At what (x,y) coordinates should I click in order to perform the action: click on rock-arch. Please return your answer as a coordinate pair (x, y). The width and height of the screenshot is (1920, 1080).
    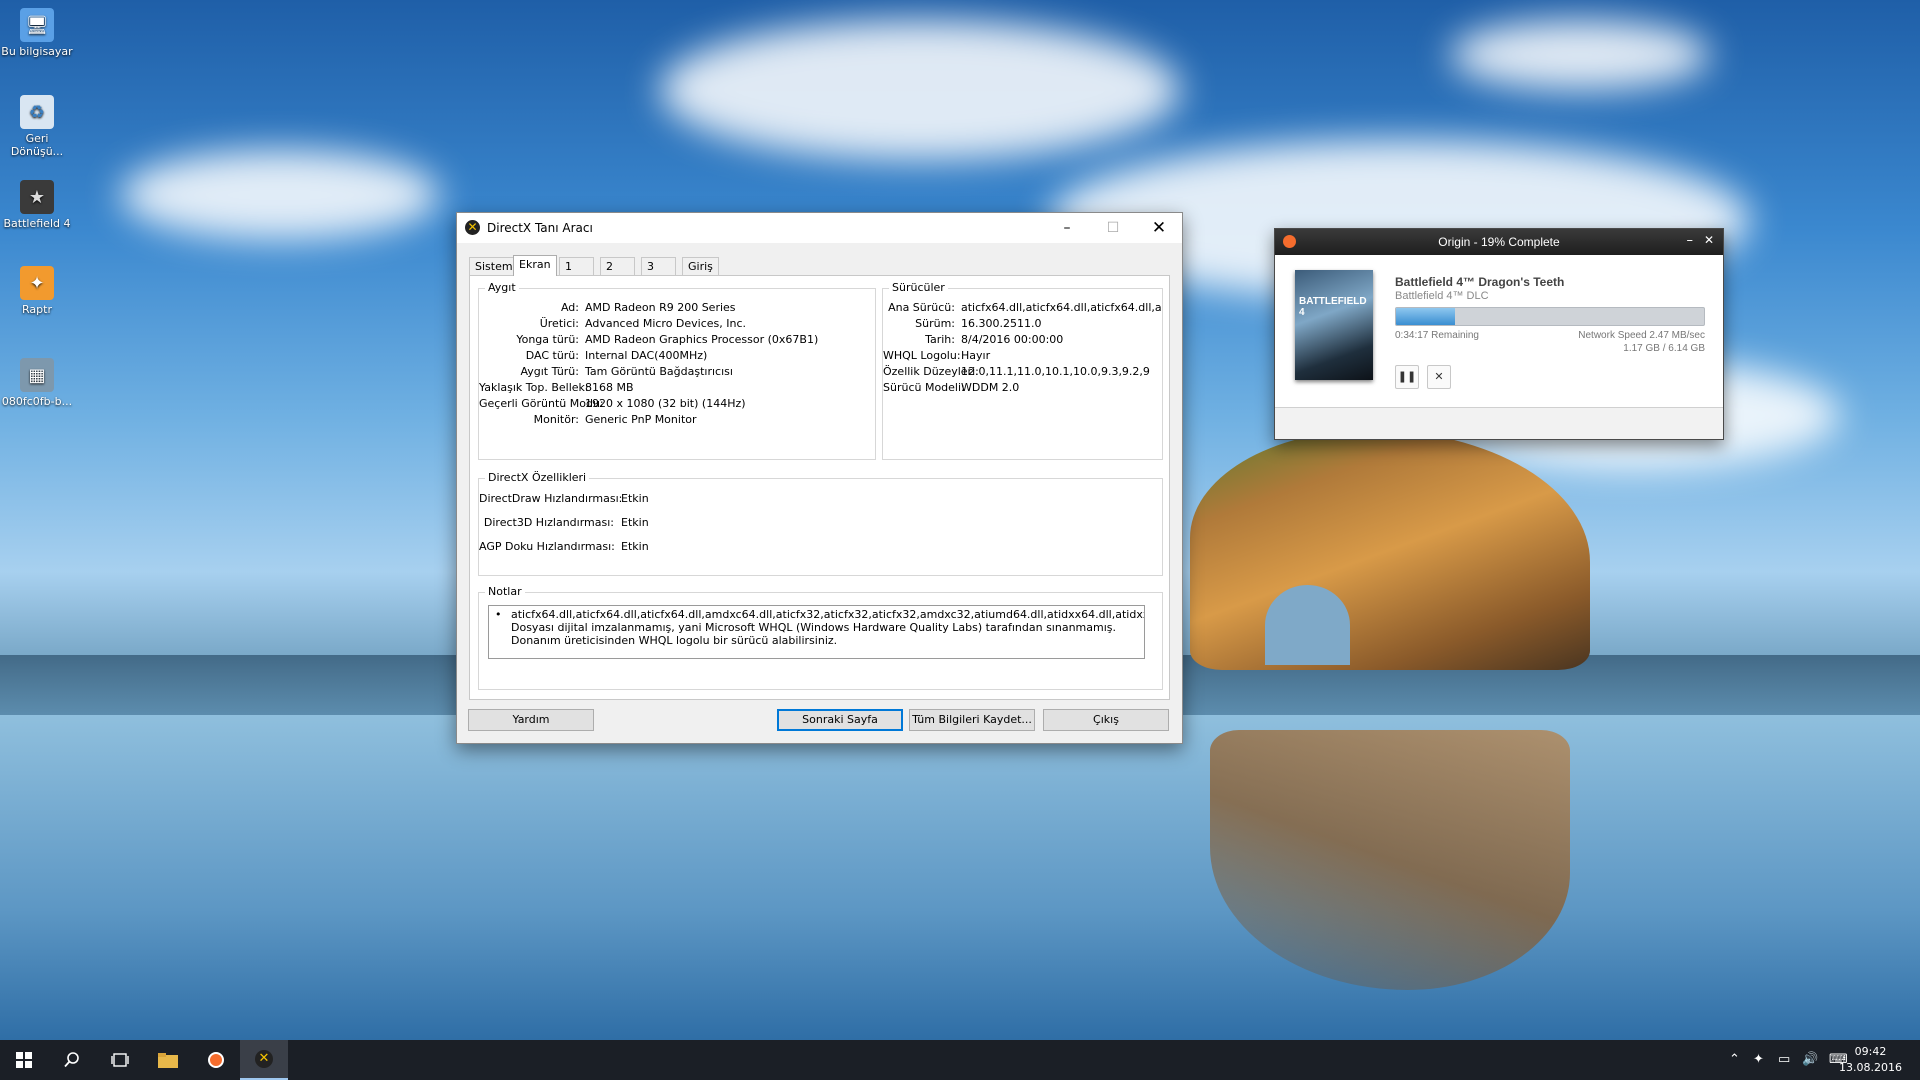
    Looking at the image, I should click on (1390, 550).